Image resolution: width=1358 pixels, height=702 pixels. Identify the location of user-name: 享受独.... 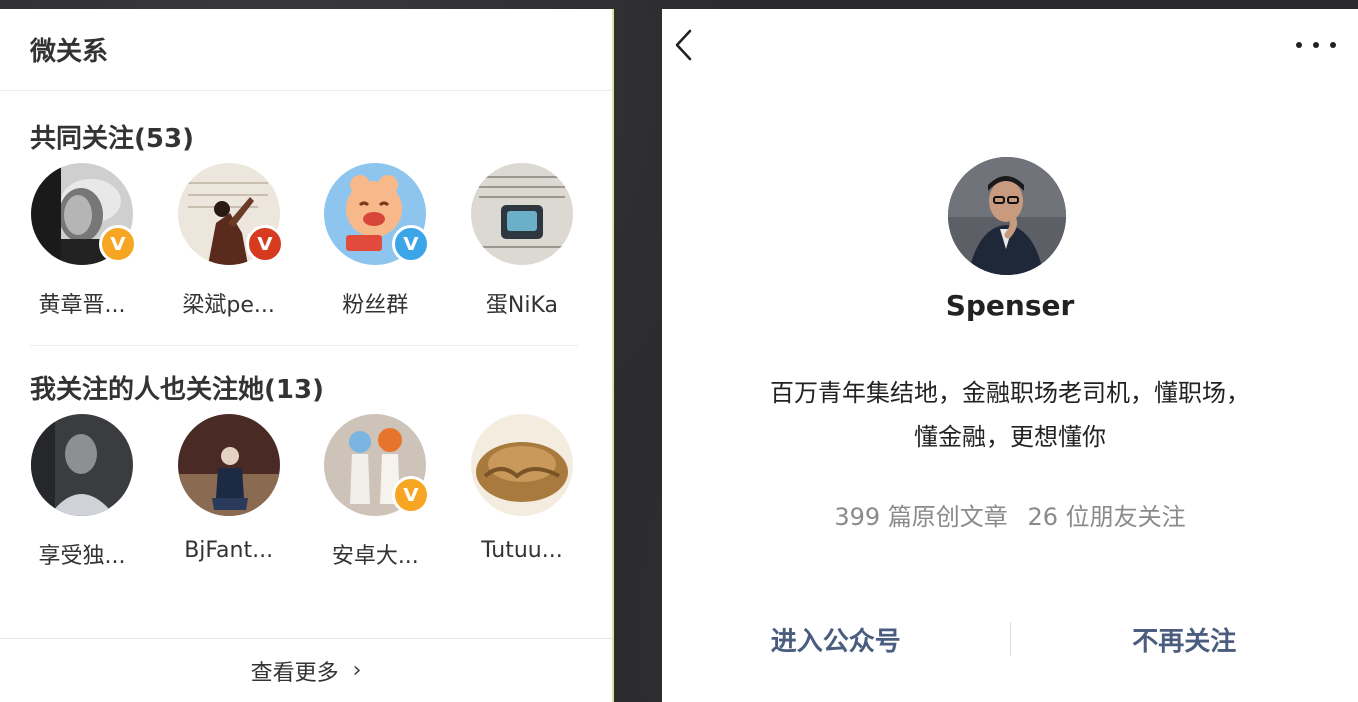
(82, 556).